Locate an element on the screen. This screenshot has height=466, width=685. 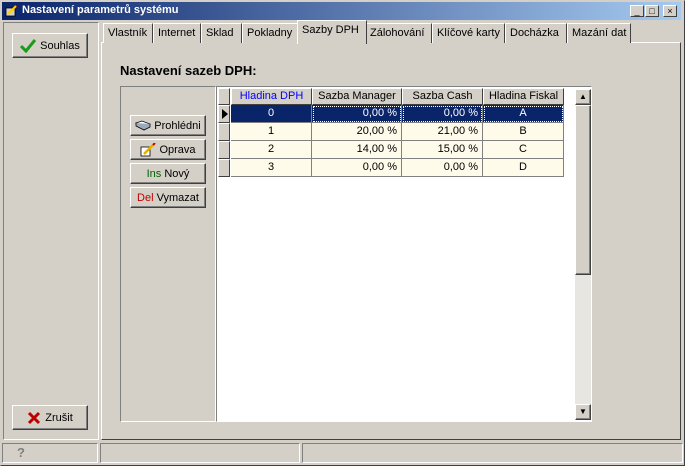
scroll-up-arrow: ▲ is located at coordinates (583, 97).